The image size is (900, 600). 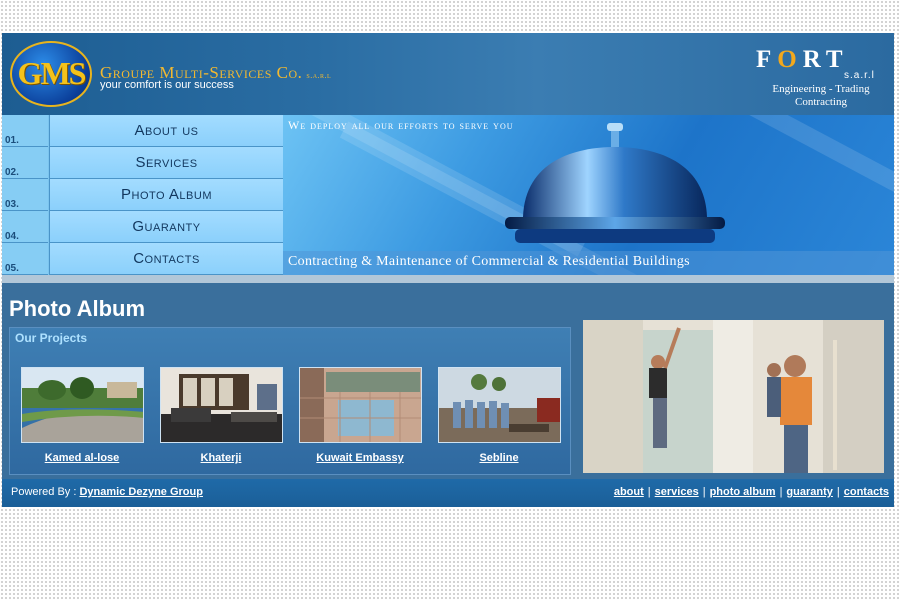 I want to click on project-thumbnail-khaterji, so click(x=221, y=405).